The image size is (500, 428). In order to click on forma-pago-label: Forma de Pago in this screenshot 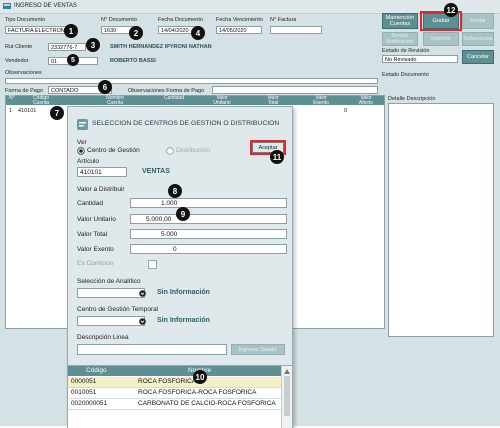, I will do `click(24, 91)`.